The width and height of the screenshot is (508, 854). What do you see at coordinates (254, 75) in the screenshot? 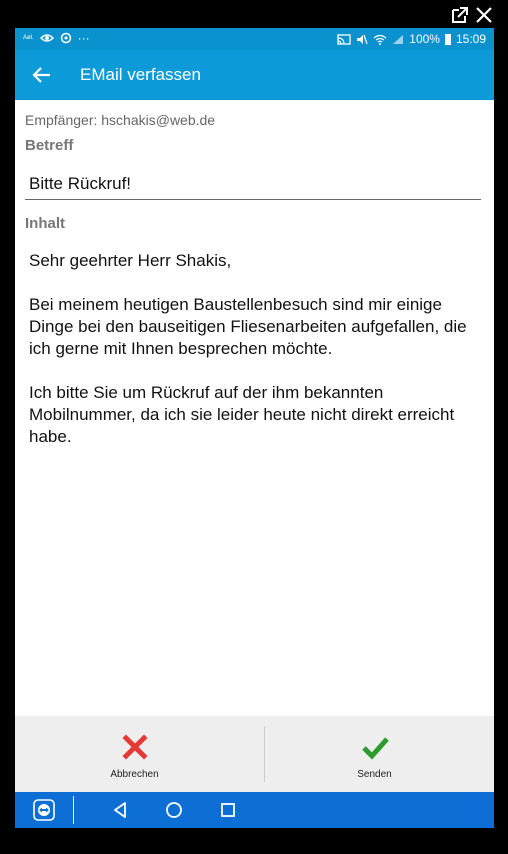
I see `app-bar: EMail verfassen` at bounding box center [254, 75].